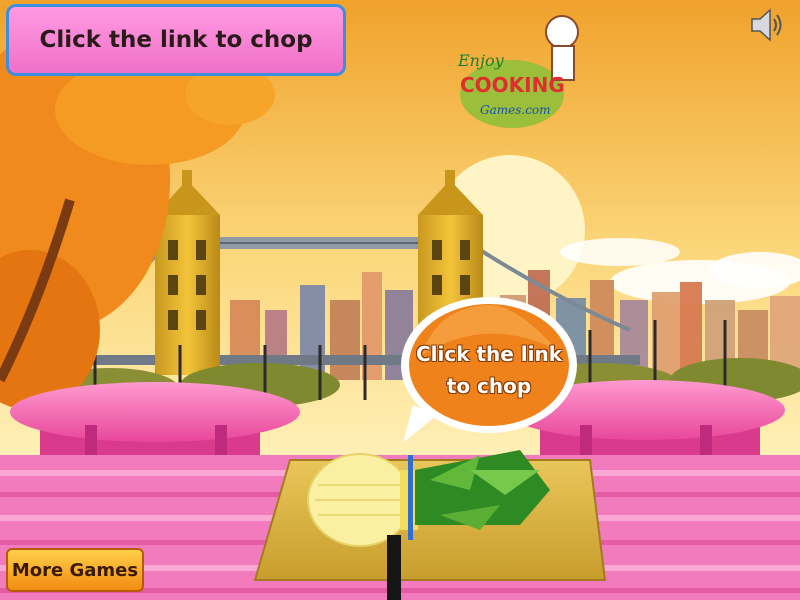  Describe the element at coordinates (489, 386) in the screenshot. I see `bubble-line-2: to chop` at that location.